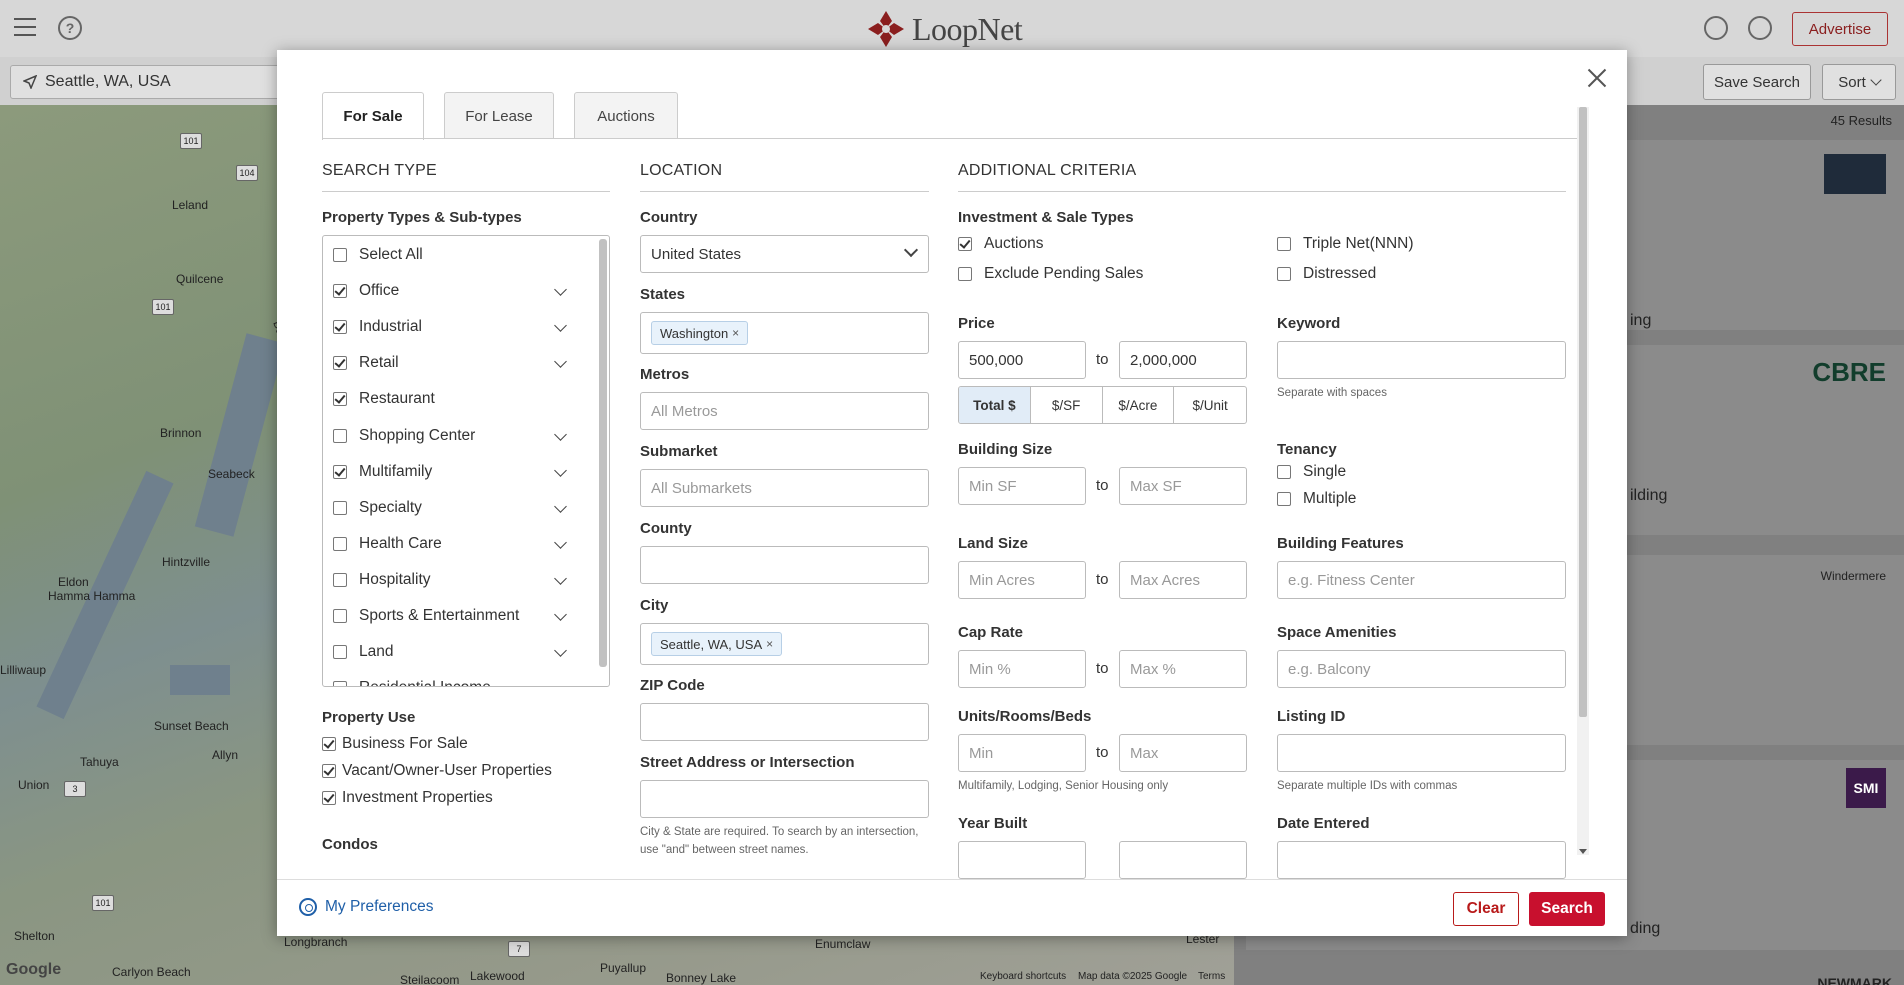  What do you see at coordinates (407, 798) in the screenshot?
I see `property-use-investment: Investment Properties` at bounding box center [407, 798].